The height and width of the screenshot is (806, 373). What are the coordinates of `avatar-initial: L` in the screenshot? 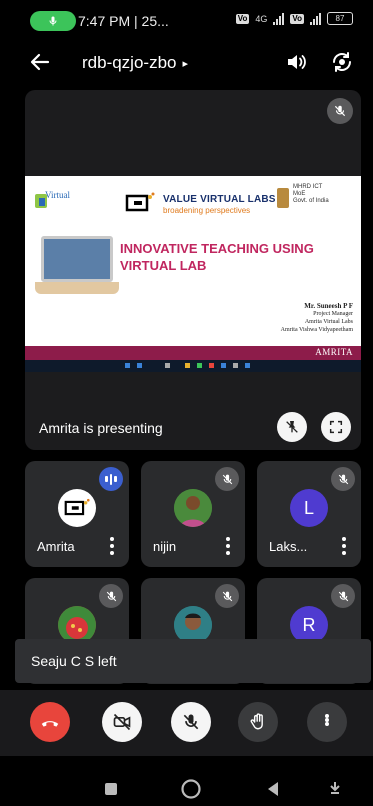 It's located at (308, 507).